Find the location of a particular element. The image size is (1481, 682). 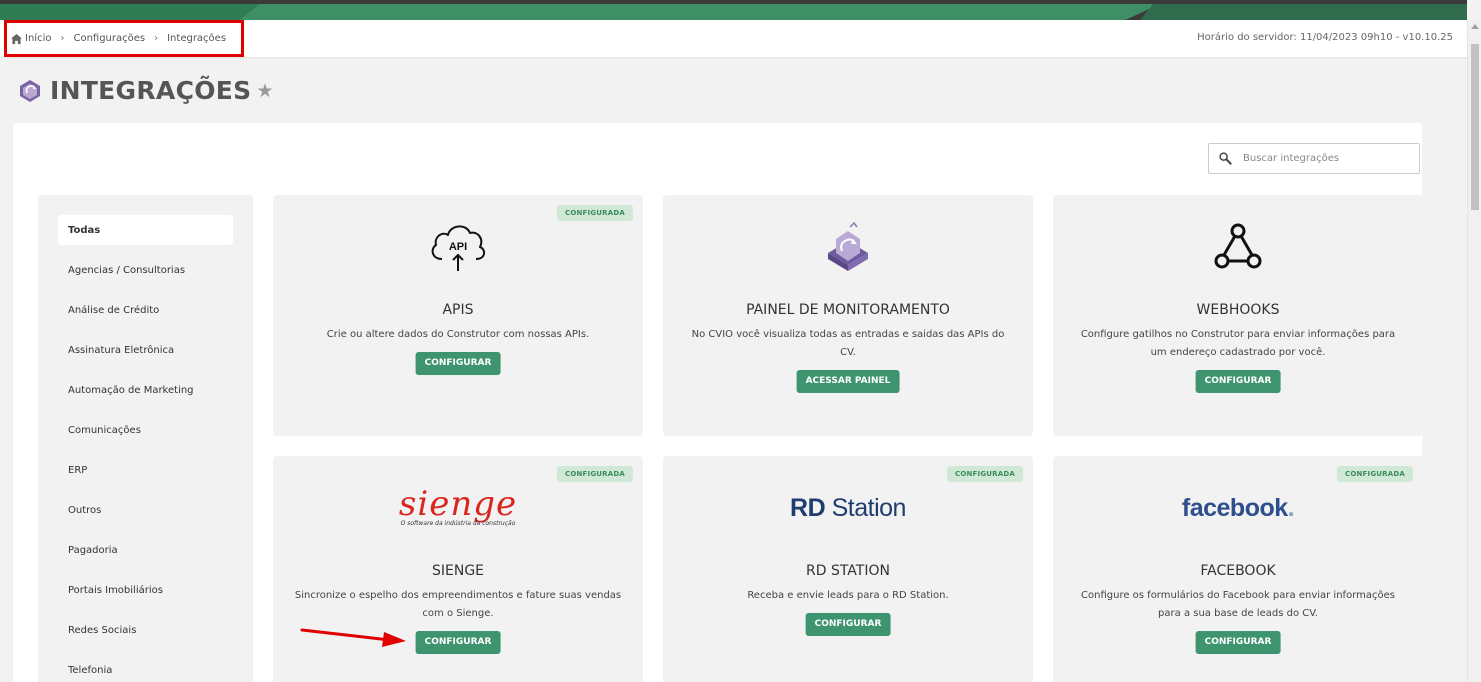

breadcrumb-settings-link: Configurações is located at coordinates (109, 38).